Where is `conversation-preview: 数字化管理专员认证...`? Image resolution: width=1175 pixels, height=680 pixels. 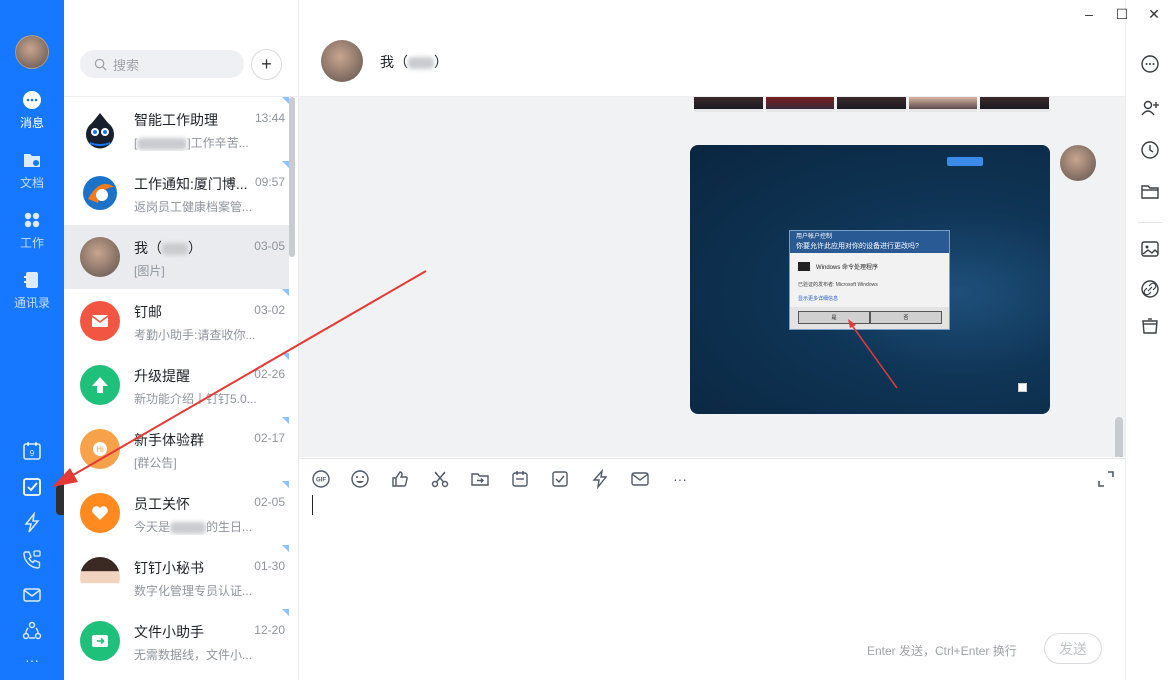 conversation-preview: 数字化管理专员认证... is located at coordinates (193, 591).